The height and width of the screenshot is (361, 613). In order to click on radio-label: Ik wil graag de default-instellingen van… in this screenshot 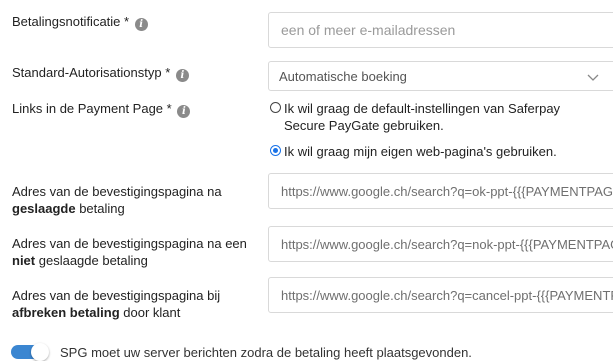, I will do `click(422, 117)`.